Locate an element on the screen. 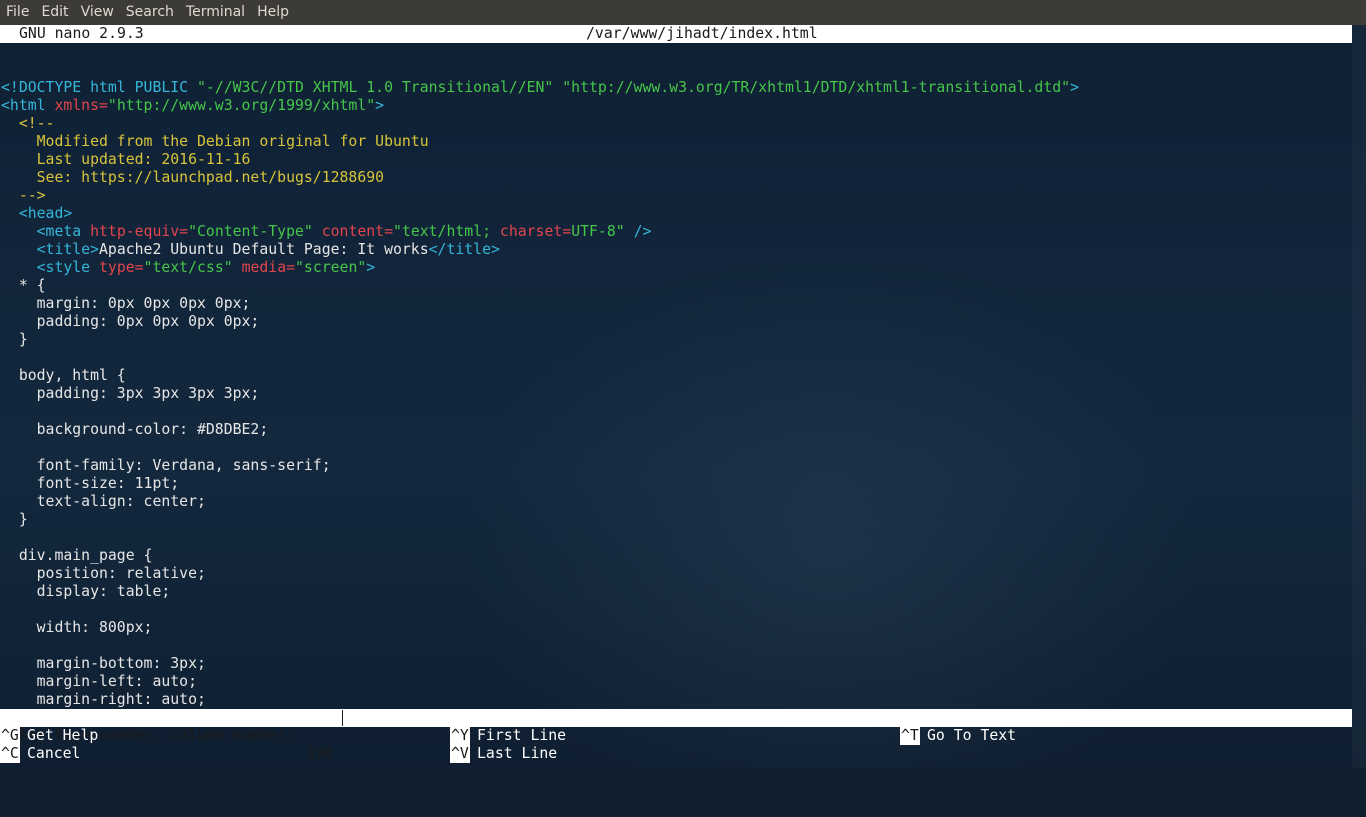  code-token: <!DOCTYPE html PUBLIC is located at coordinates (99, 87).